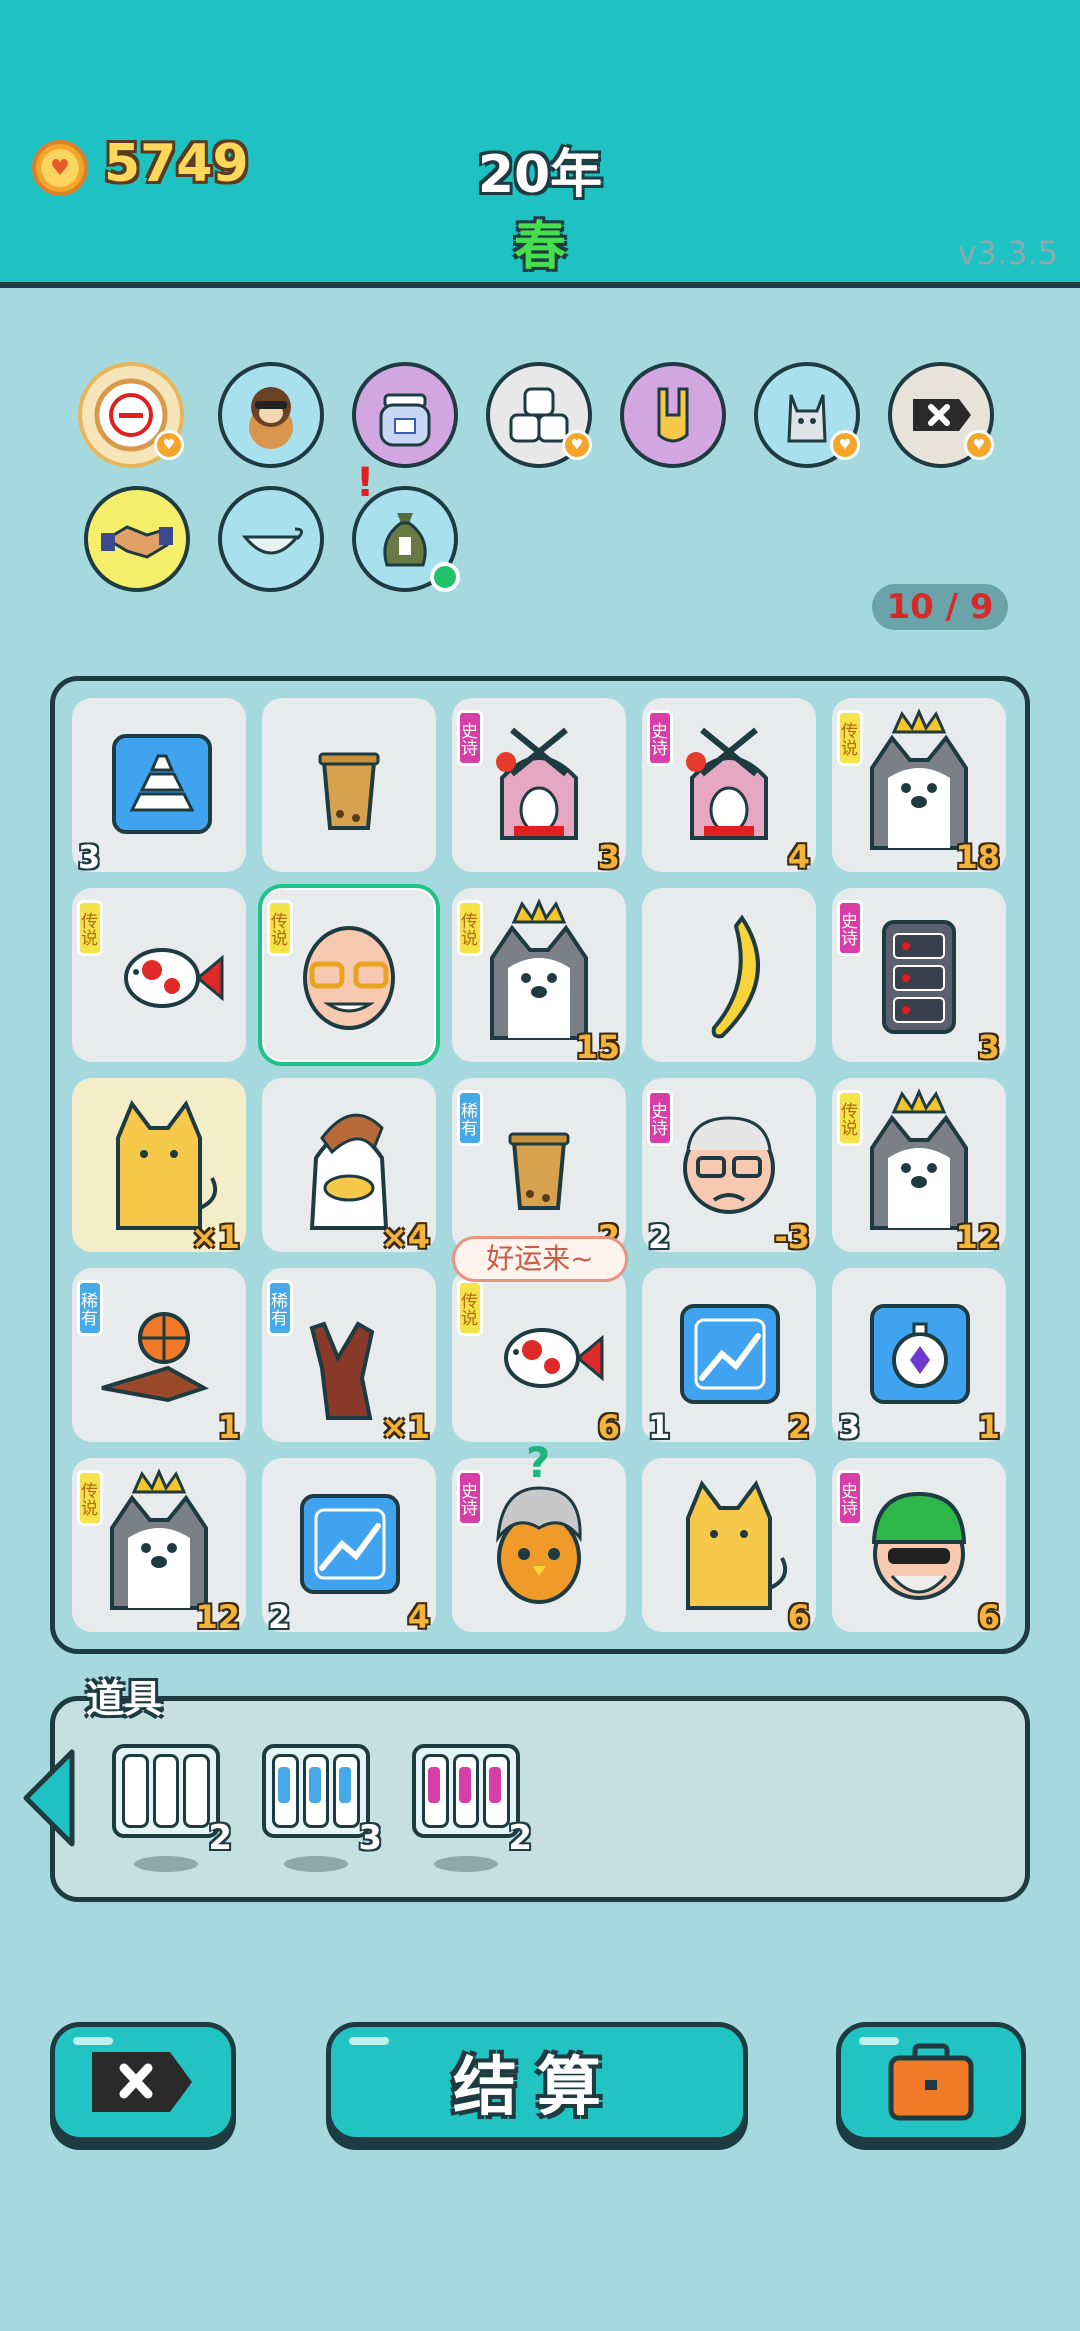 The width and height of the screenshot is (1080, 2331). Describe the element at coordinates (941, 415) in the screenshot. I see `remove-tag-icon: ♥` at that location.